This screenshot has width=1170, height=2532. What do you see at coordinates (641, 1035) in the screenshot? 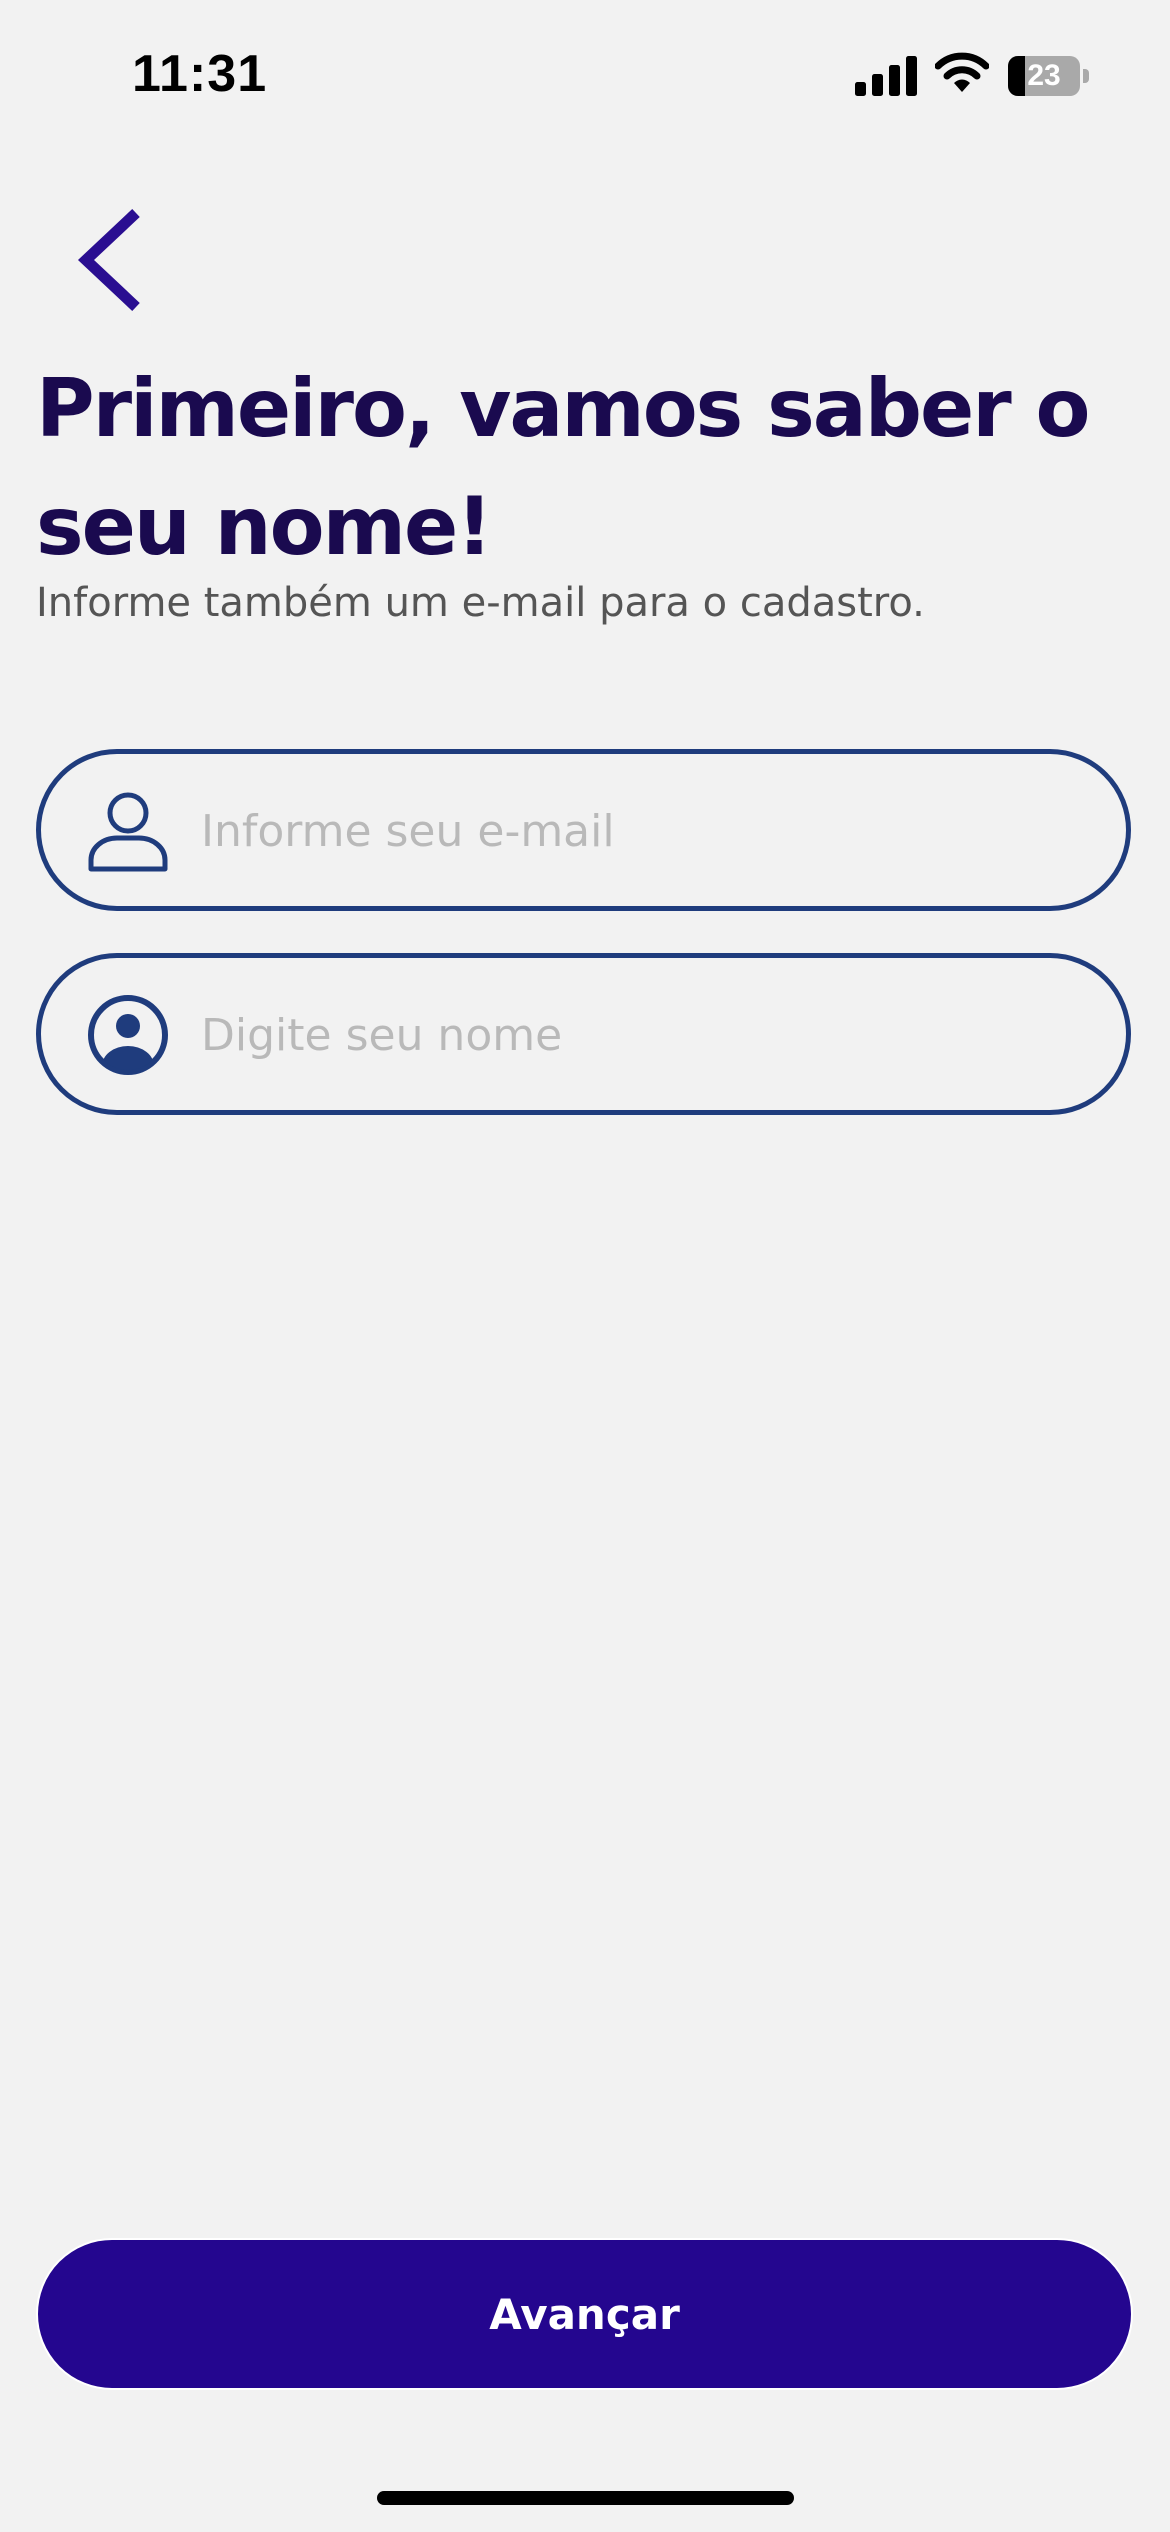
I see `name-field` at bounding box center [641, 1035].